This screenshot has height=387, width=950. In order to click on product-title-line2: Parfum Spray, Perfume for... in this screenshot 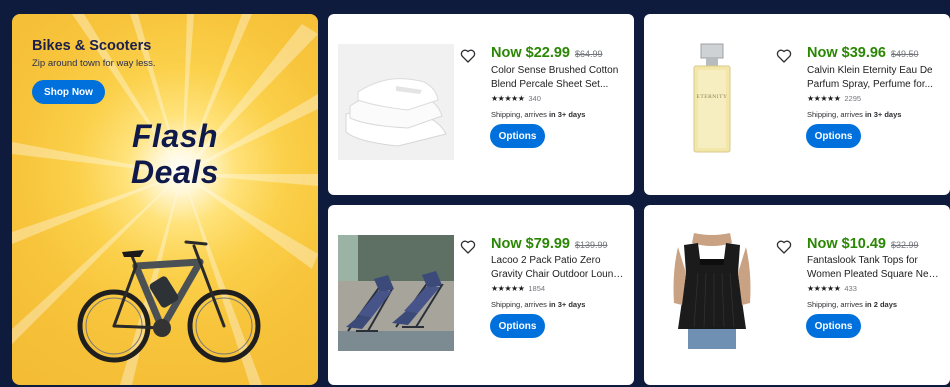, I will do `click(870, 84)`.